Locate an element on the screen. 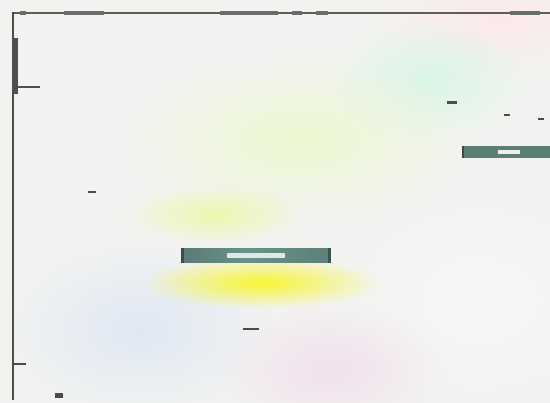 The height and width of the screenshot is (403, 550). panel-handle-button is located at coordinates (506, 152).